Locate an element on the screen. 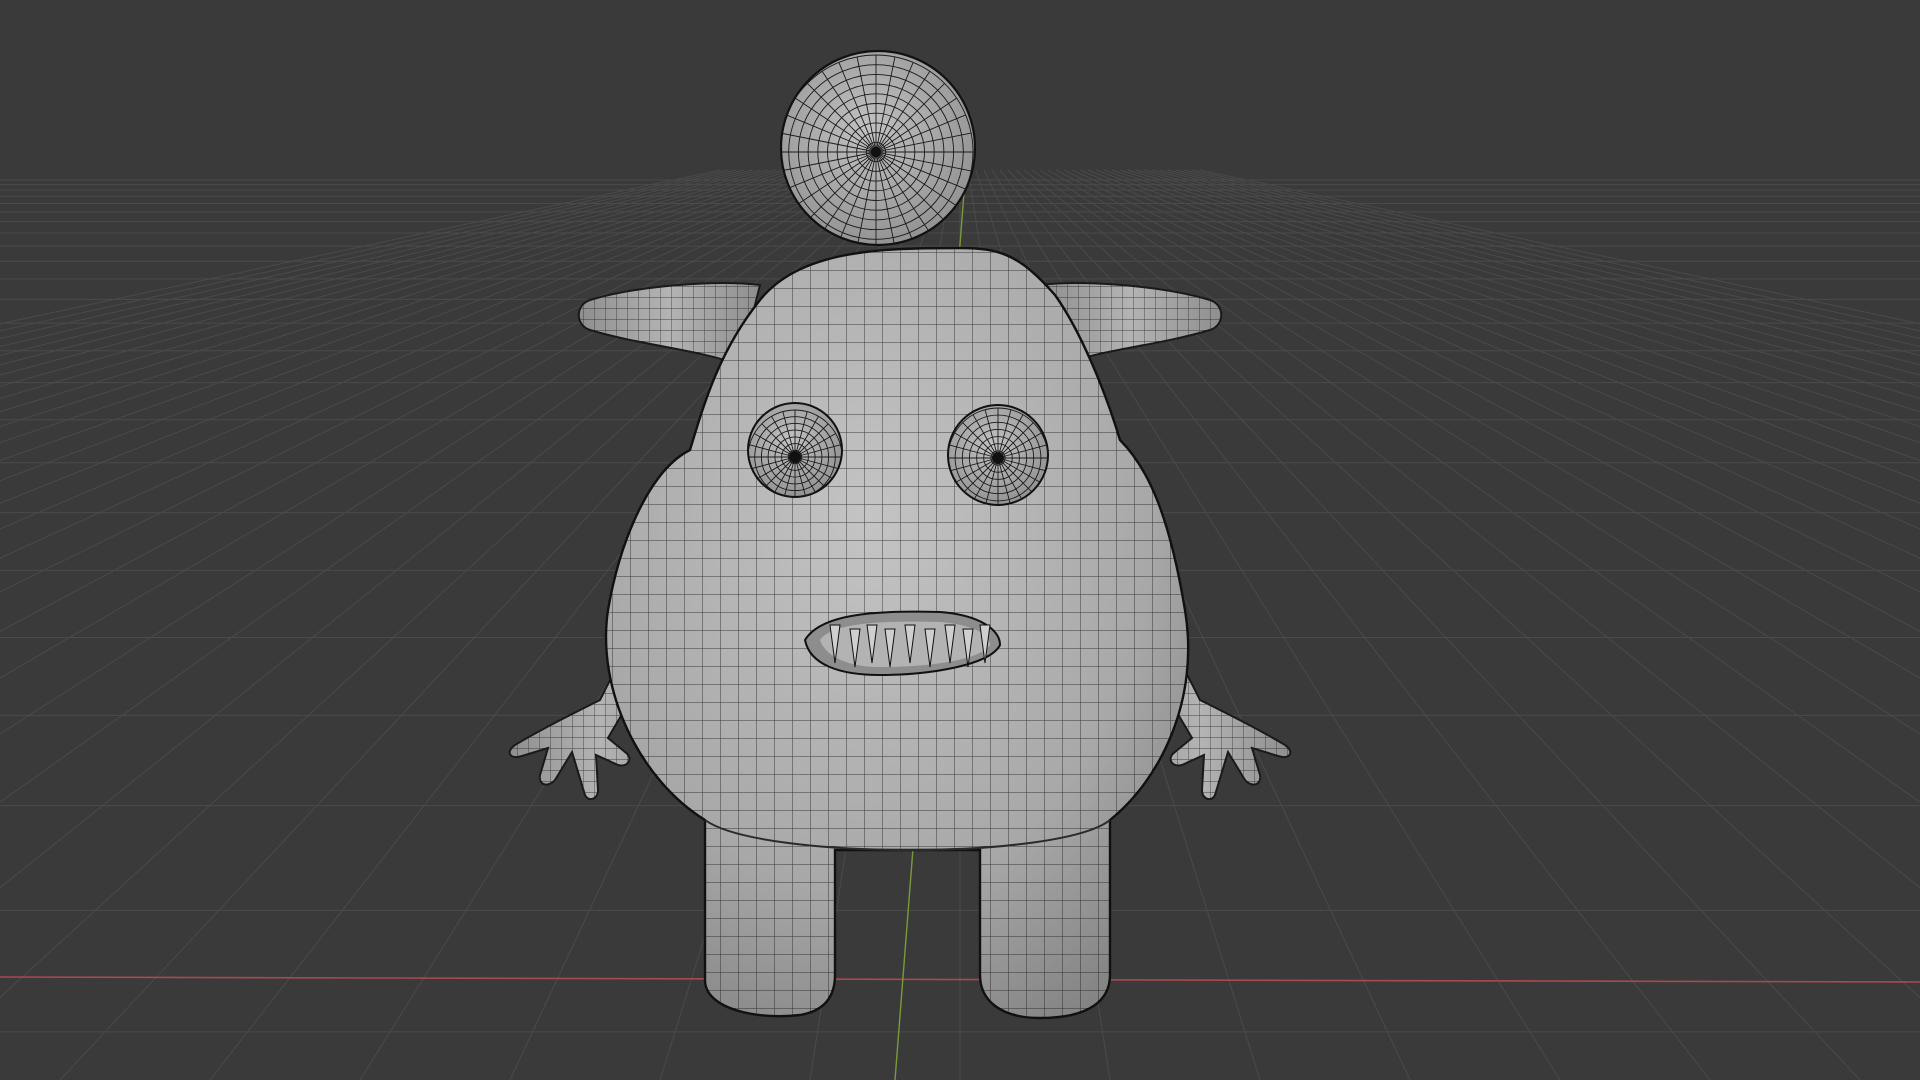 The image size is (1920, 1080). head-ball is located at coordinates (878, 149).